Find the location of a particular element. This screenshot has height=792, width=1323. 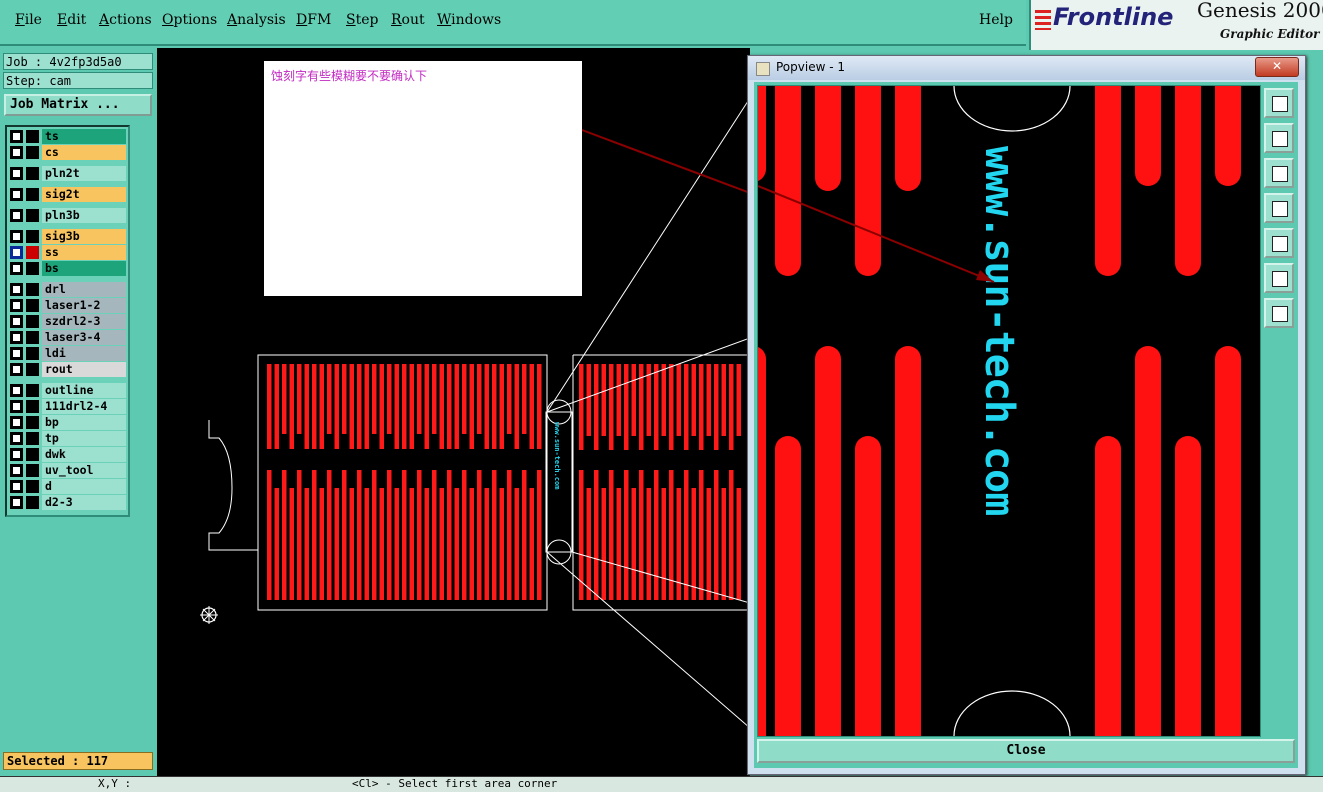

layer-row-ts: ts is located at coordinates (67, 136).